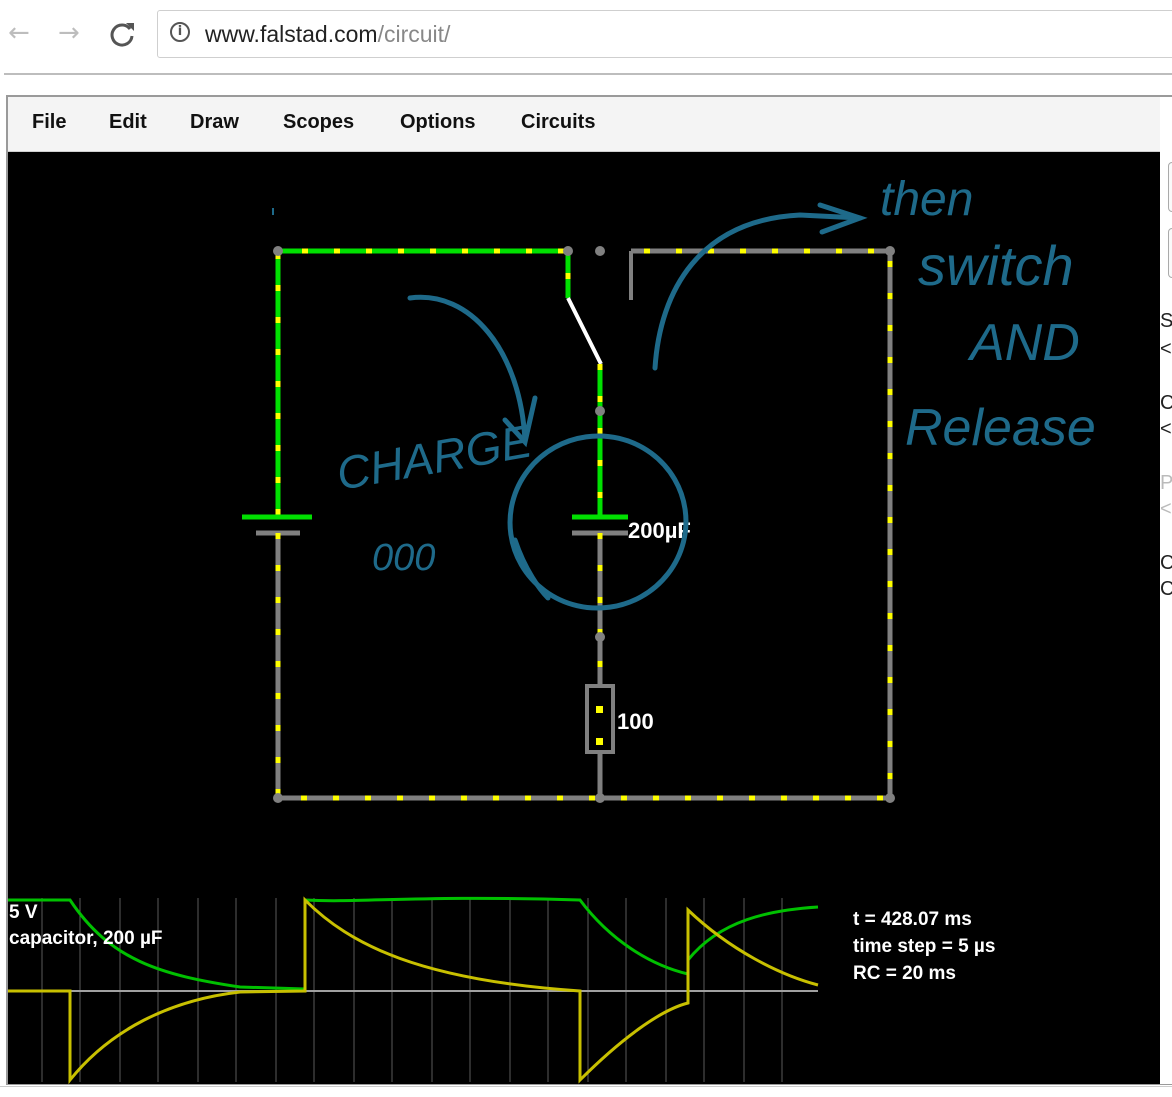 This screenshot has width=1172, height=1097. Describe the element at coordinates (904, 973) in the screenshot. I see `scope-rc: RC = 20 ms` at that location.